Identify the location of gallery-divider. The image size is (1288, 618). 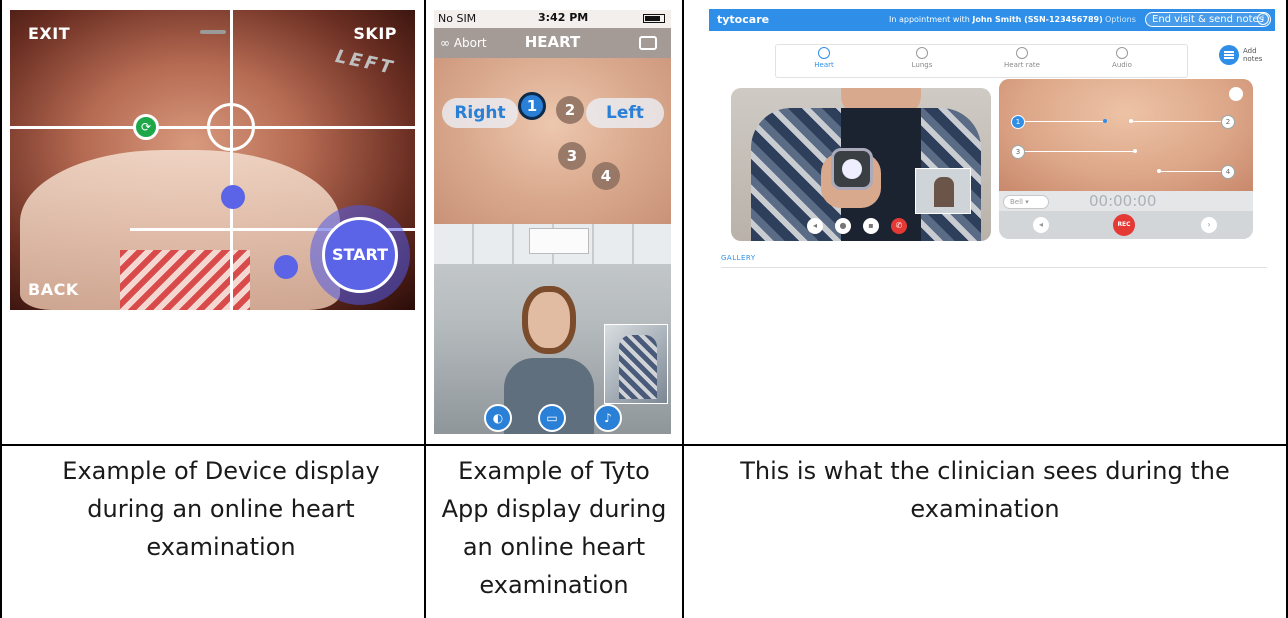
(994, 267).